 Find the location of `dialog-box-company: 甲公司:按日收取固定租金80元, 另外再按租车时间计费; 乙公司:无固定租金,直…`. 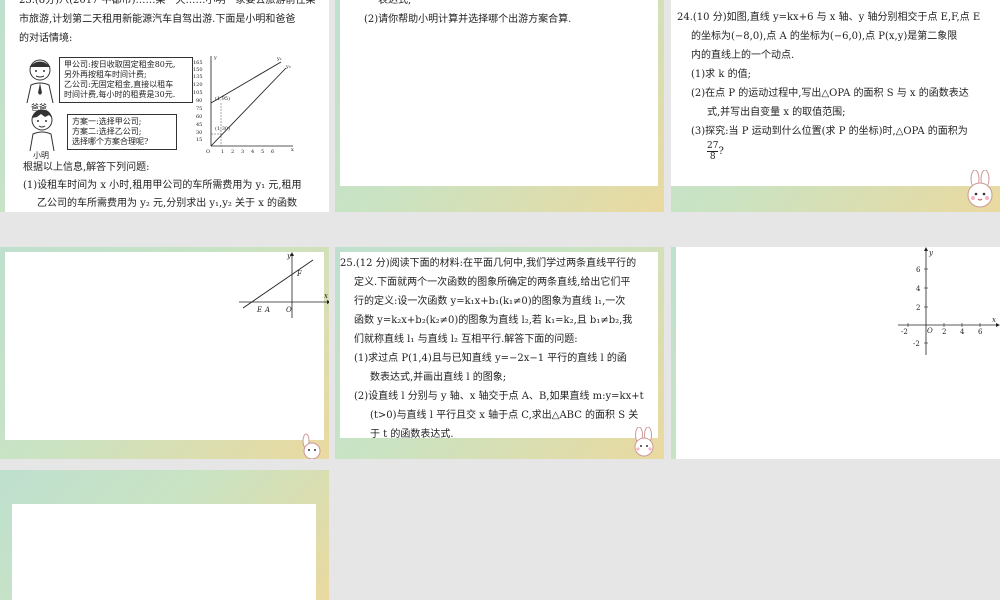

dialog-box-company: 甲公司:按日收取固定租金80元, 另外再按租车时间计费; 乙公司:无固定租金,直… is located at coordinates (126, 80).